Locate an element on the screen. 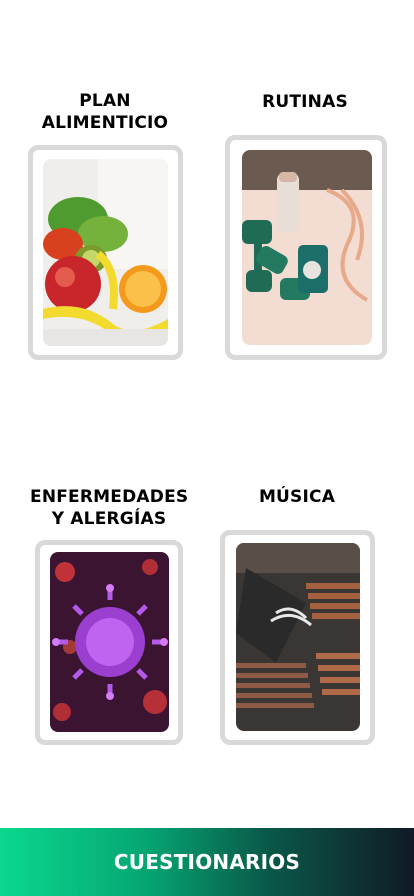 The width and height of the screenshot is (414, 896). plan-alimenticio-card is located at coordinates (105, 252).